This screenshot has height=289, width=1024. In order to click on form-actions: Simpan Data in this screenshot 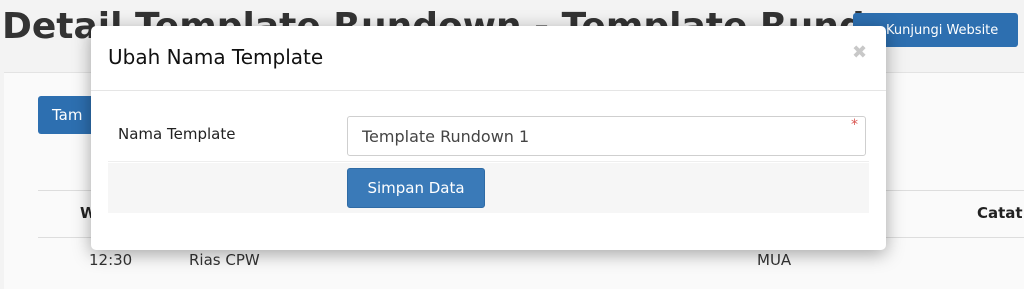, I will do `click(488, 188)`.